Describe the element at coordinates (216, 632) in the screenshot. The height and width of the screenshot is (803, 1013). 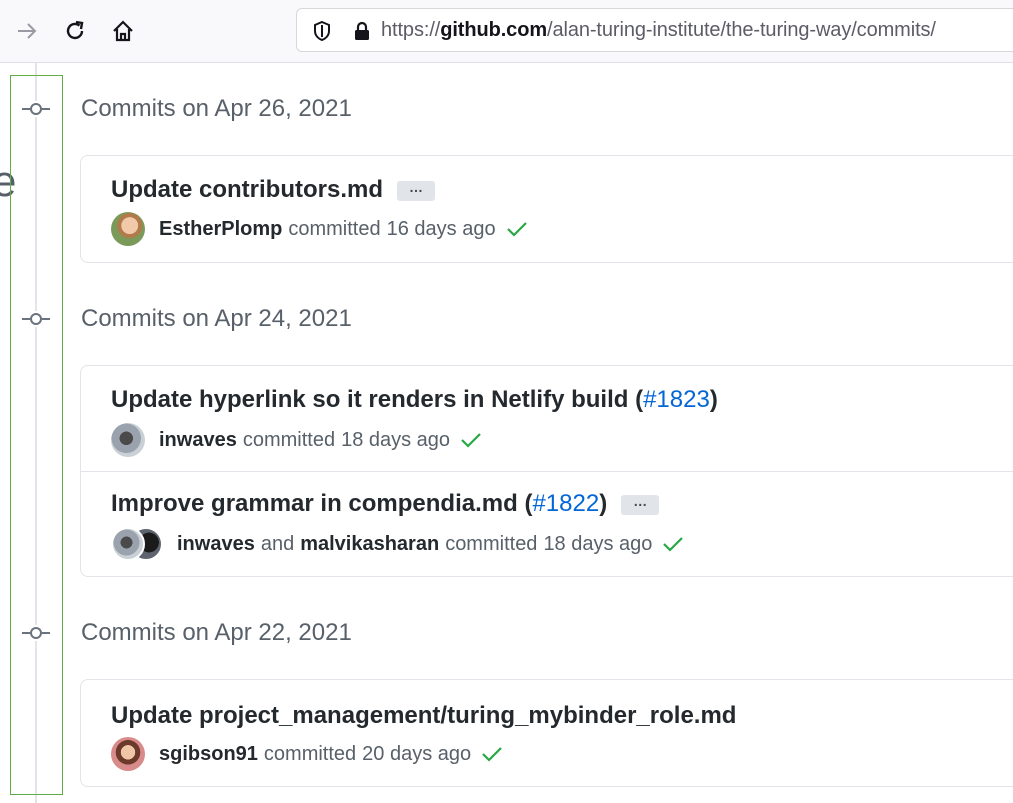
I see `date-heading: Commits on Apr 22, 2021` at that location.